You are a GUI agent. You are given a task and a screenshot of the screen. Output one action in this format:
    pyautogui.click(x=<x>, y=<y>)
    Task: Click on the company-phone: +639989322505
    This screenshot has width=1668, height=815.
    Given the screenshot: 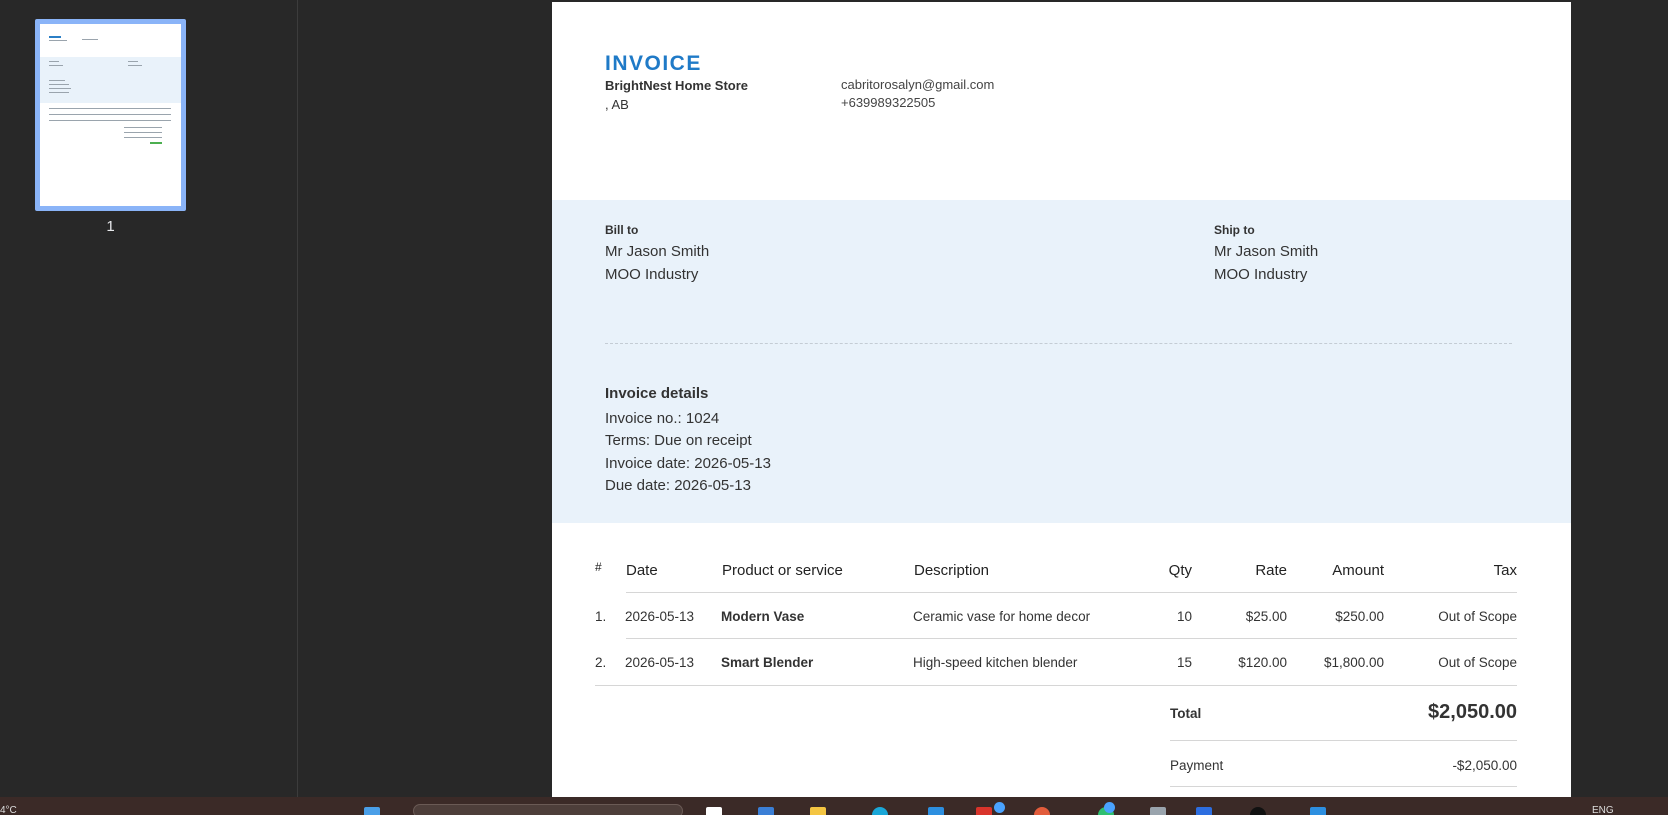 What is the action you would take?
    pyautogui.click(x=888, y=102)
    